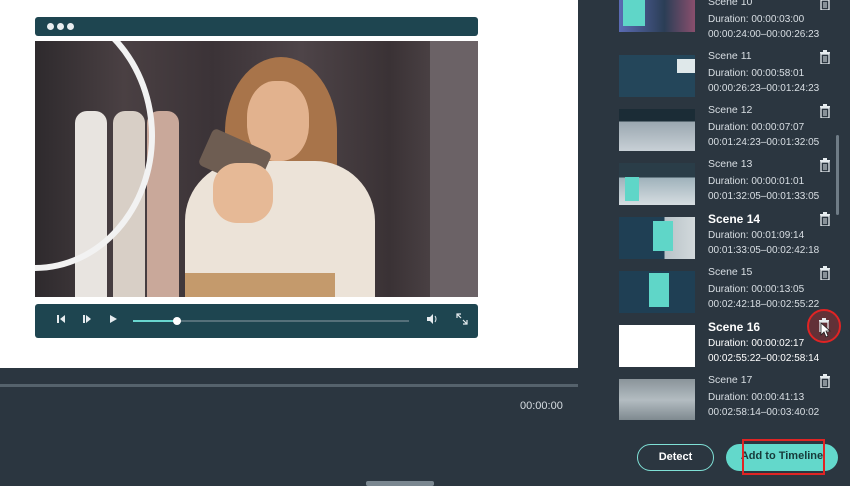  Describe the element at coordinates (764, 142) in the screenshot. I see `scene-range: 00:01:24:23–00:01:32:05` at that location.